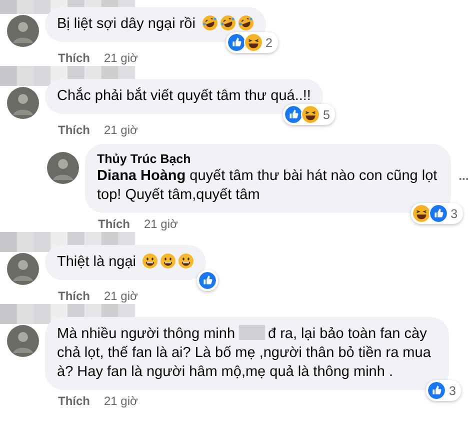  What do you see at coordinates (244, 363) in the screenshot?
I see `comment-text: chả lọt, thế fan là ai? Là bố mẹ ,người thân bỏ tiền ra mua à? Hay fan là người hâm mộ,mẹ quả là thông minh .` at bounding box center [244, 363].